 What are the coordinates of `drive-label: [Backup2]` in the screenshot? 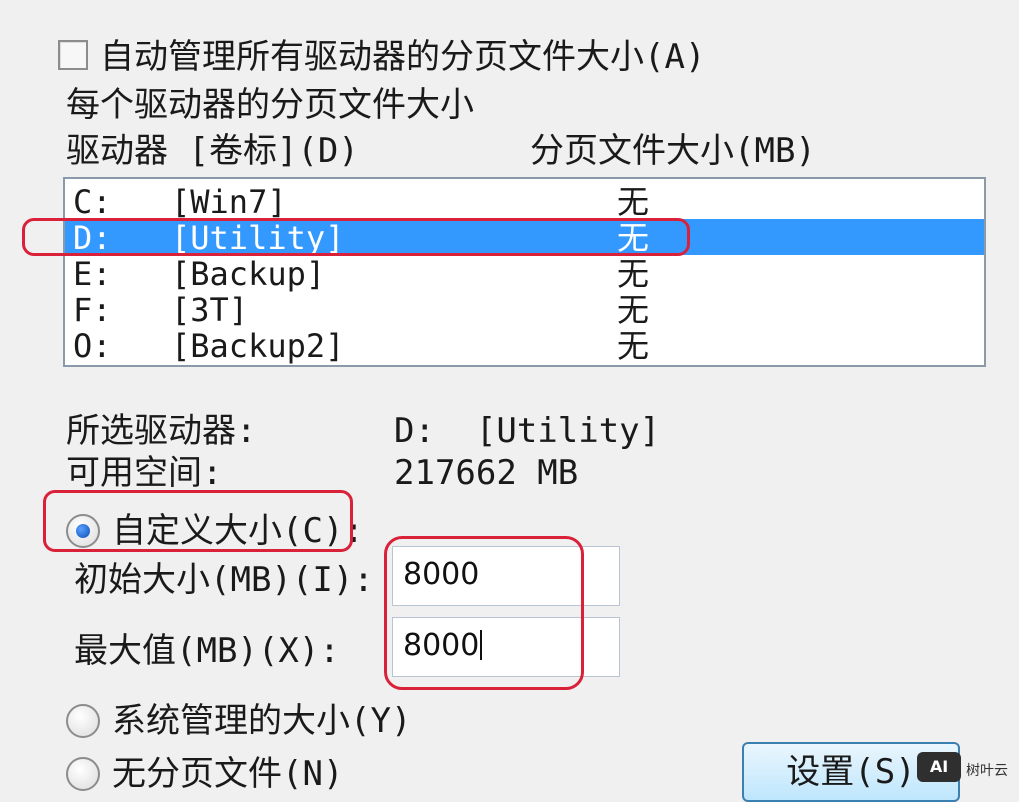 It's located at (258, 346).